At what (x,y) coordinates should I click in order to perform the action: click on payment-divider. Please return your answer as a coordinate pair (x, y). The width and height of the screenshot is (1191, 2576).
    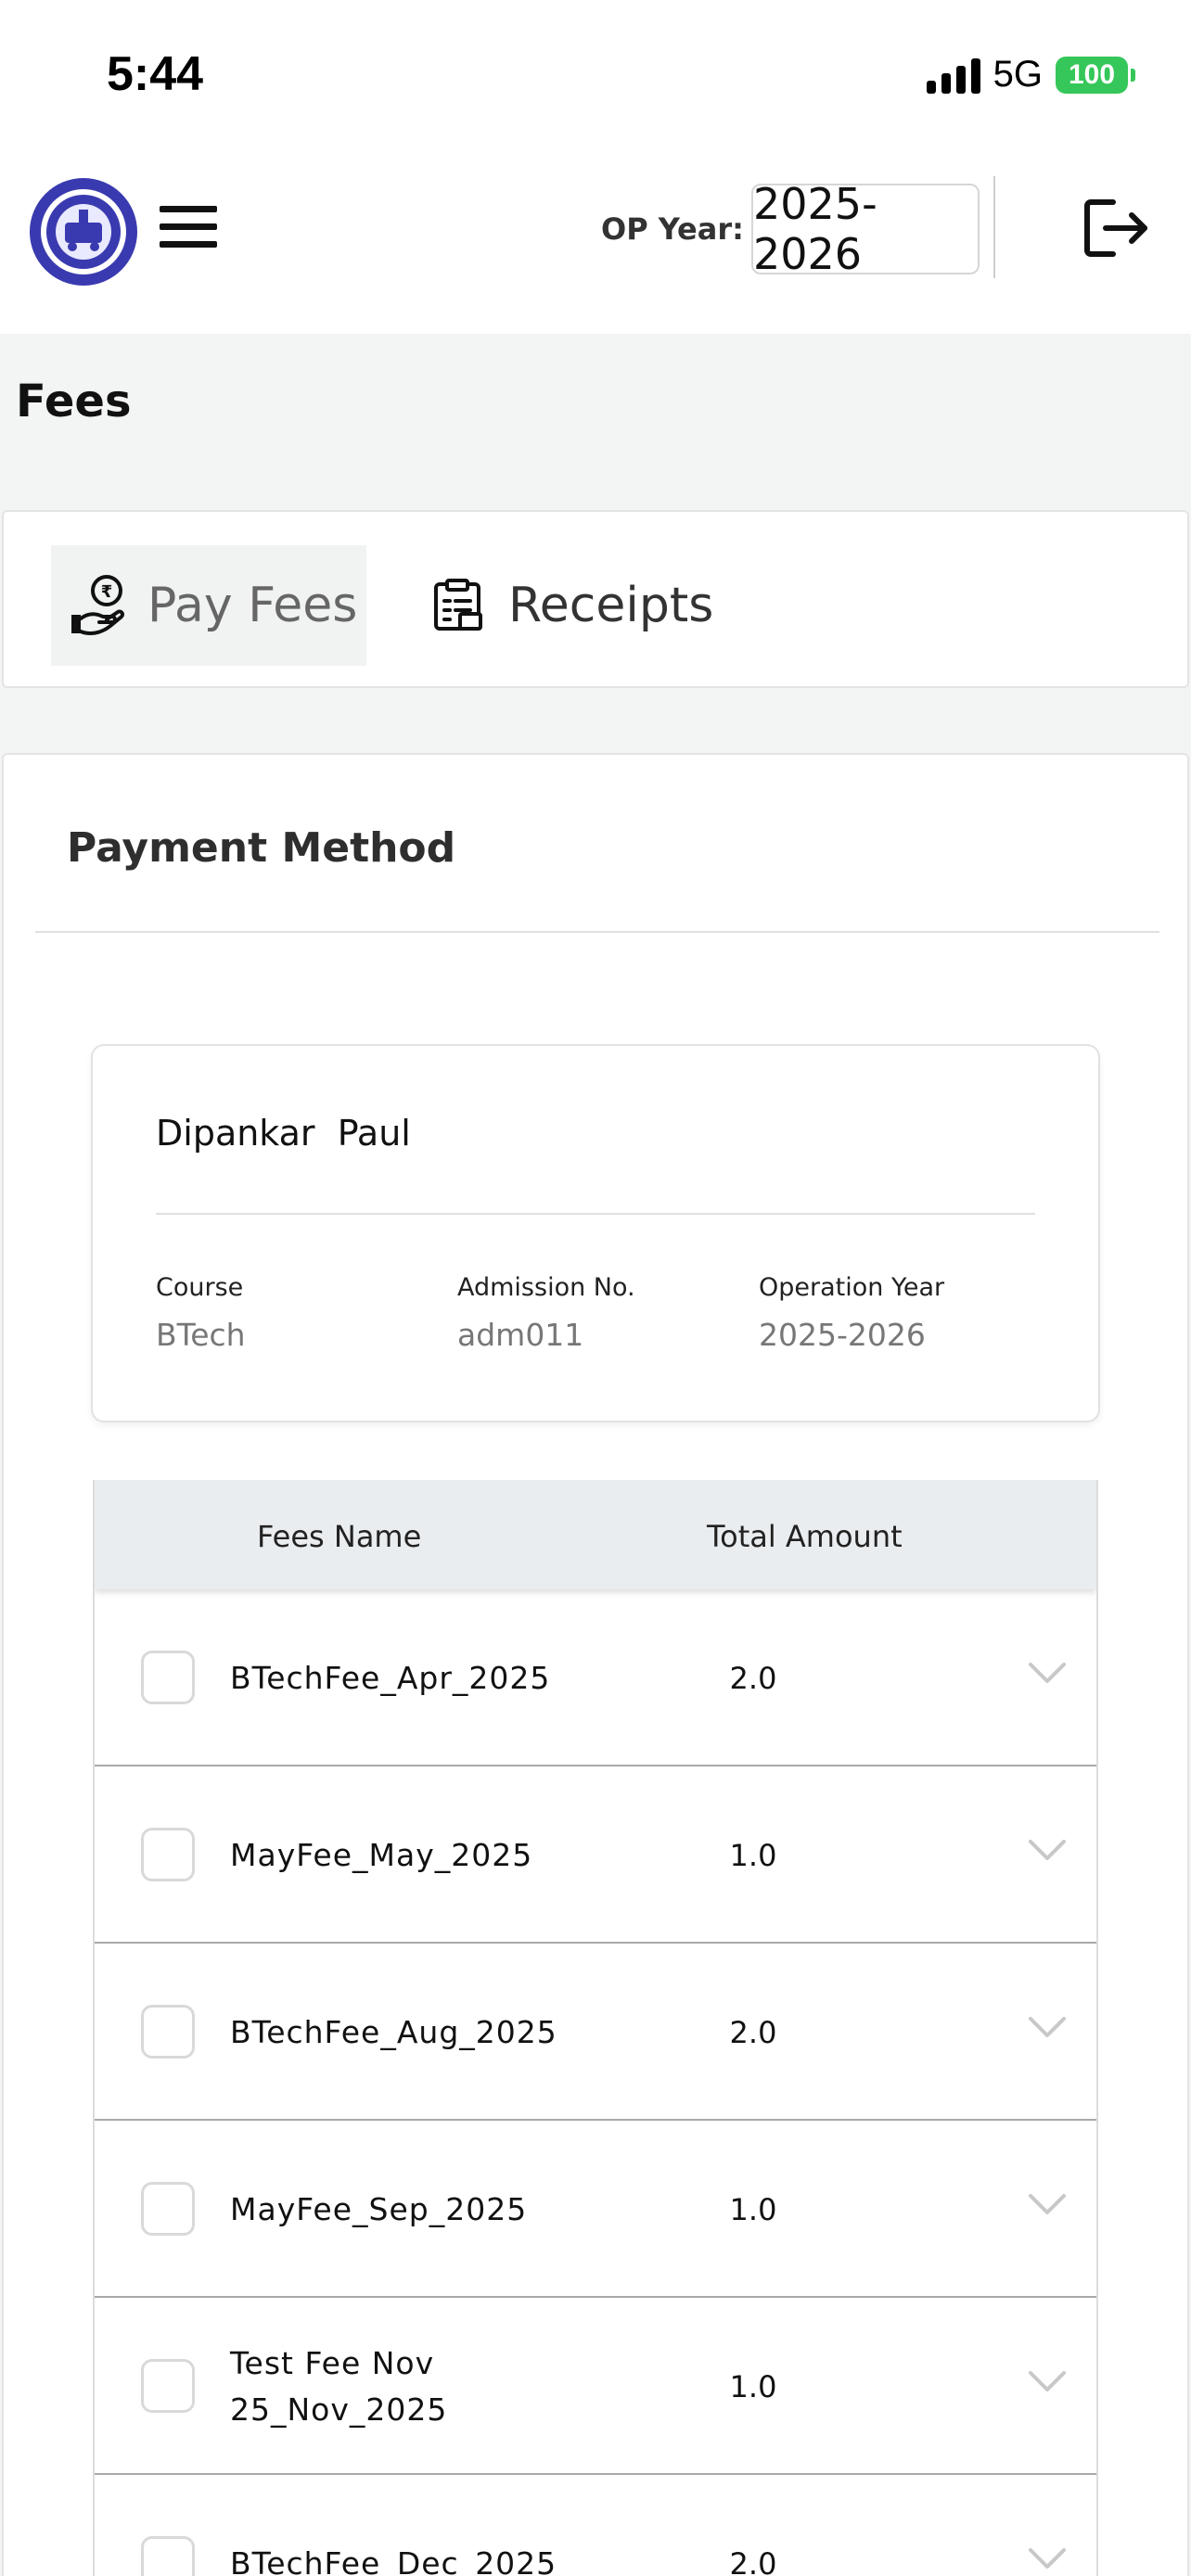
    Looking at the image, I should click on (597, 932).